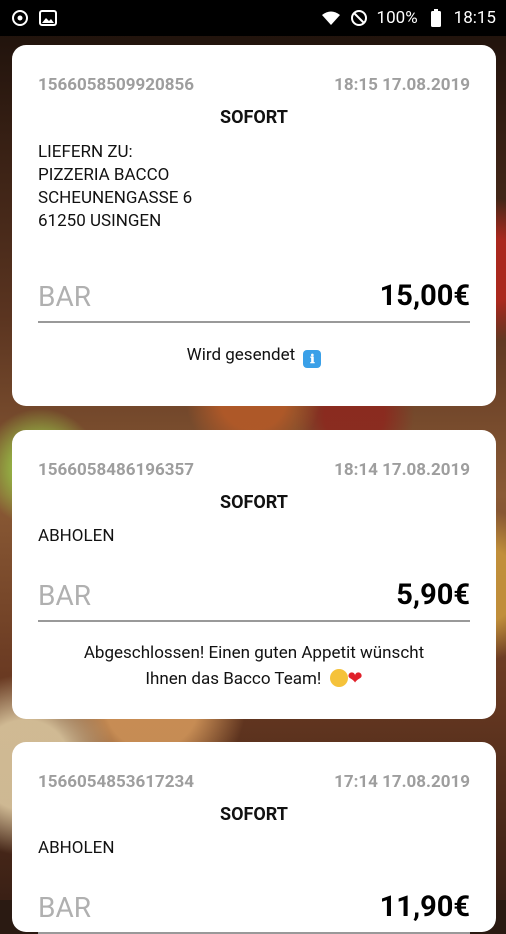  Describe the element at coordinates (254, 600) in the screenshot. I see `payment-row: BAR 5,90€` at that location.